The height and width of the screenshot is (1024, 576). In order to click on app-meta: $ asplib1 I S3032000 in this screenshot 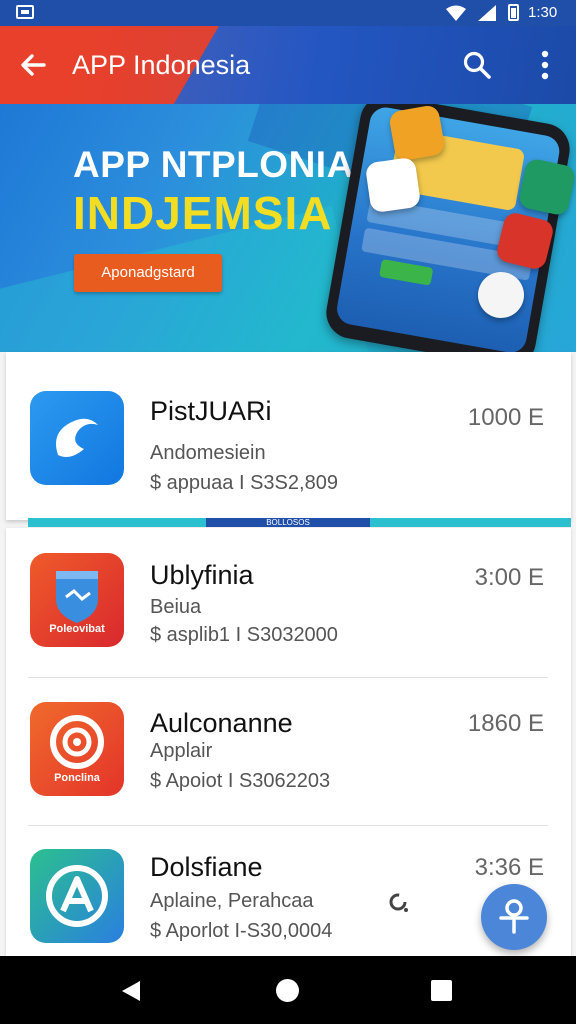, I will do `click(244, 635)`.